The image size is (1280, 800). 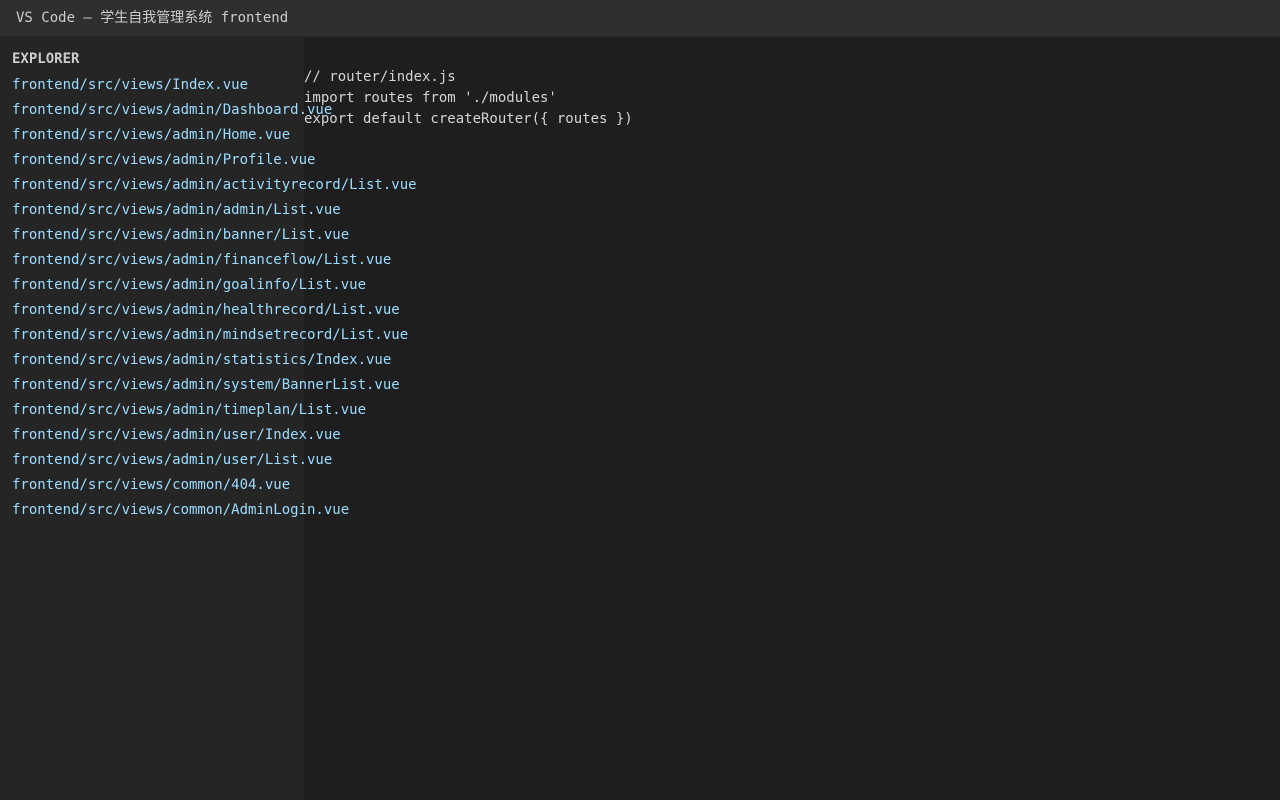 I want to click on file-item: frontend/src/views/admin/Dashboard.vue, so click(x=214, y=110).